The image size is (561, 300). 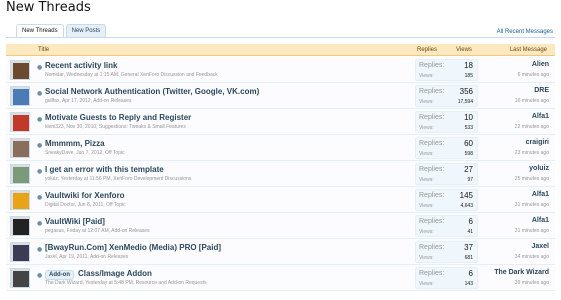 I want to click on last-message-time: 39 minutes ago, so click(x=532, y=283).